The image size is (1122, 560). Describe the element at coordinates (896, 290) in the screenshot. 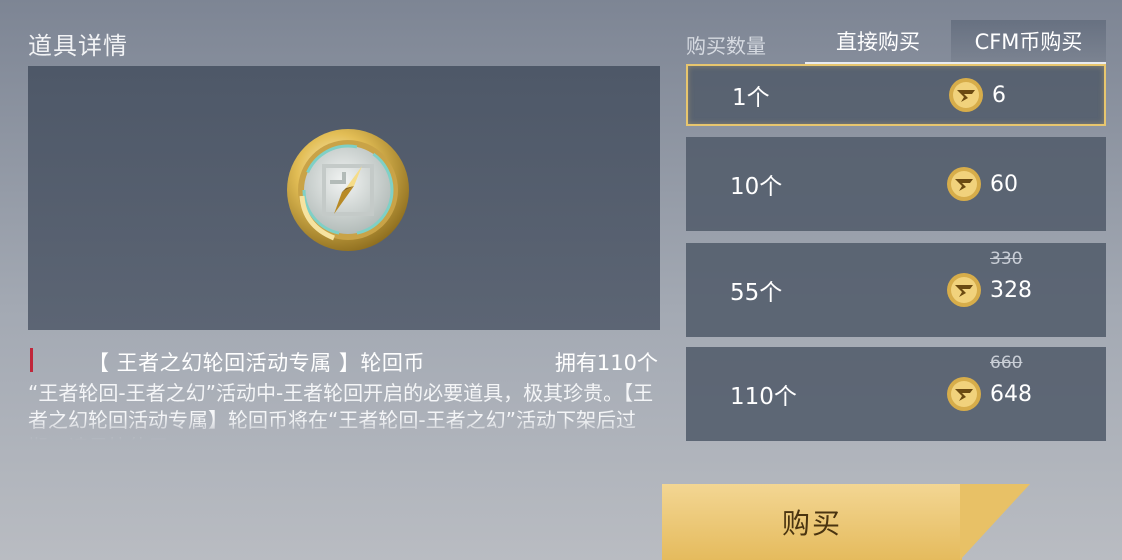

I see `option-55: 330 55个 328` at that location.